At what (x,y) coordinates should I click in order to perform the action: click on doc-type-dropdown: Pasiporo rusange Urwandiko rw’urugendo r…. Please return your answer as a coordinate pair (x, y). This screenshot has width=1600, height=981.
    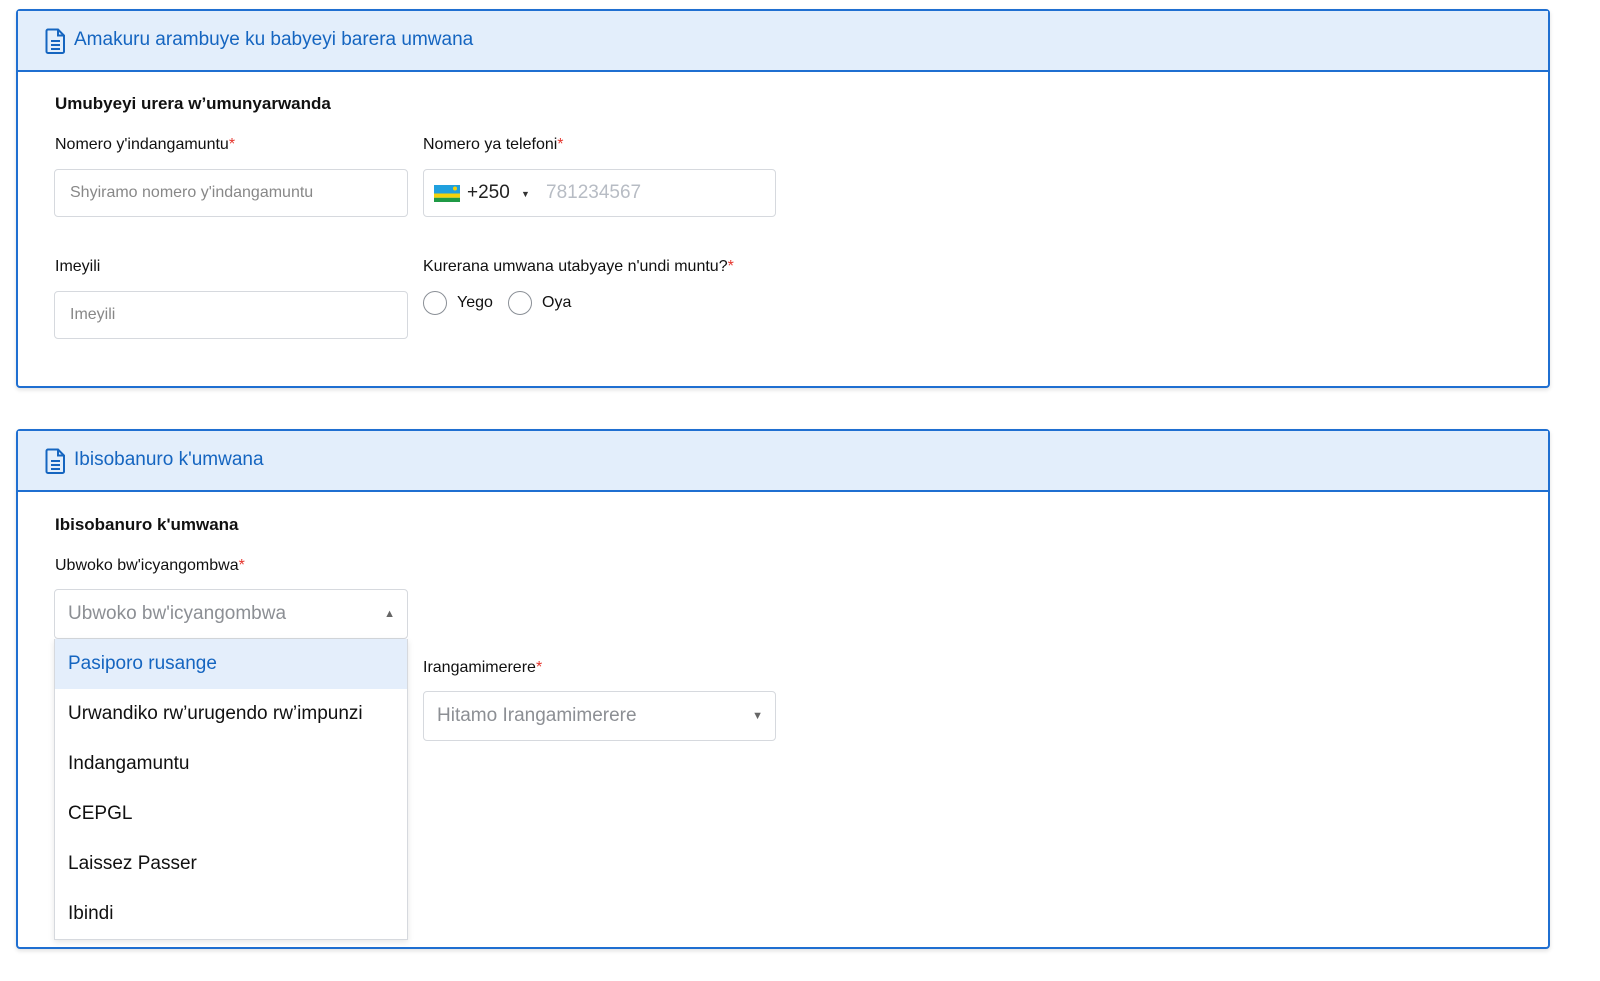
    Looking at the image, I should click on (231, 789).